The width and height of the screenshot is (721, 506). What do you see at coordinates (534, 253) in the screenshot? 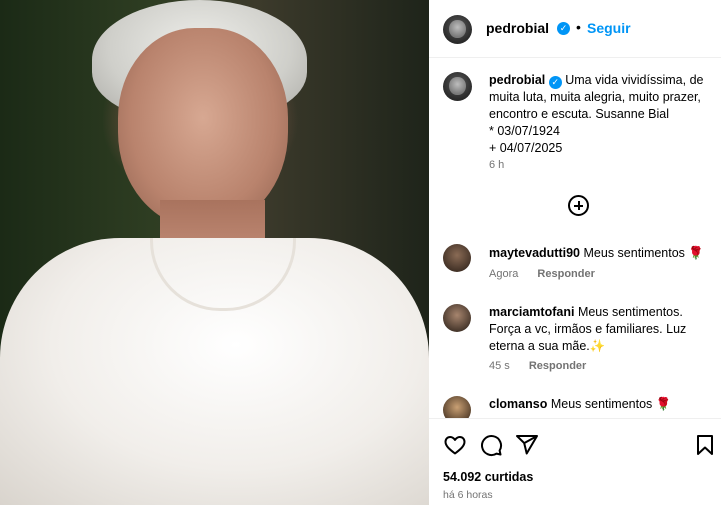
I see `comment-username: maytevadutti90` at bounding box center [534, 253].